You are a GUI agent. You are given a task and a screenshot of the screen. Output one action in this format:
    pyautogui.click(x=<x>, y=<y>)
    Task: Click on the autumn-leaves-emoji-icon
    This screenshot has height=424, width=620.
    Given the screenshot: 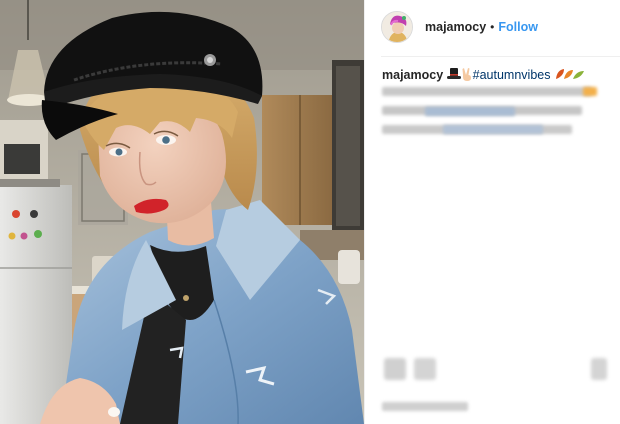 What is the action you would take?
    pyautogui.click(x=571, y=76)
    